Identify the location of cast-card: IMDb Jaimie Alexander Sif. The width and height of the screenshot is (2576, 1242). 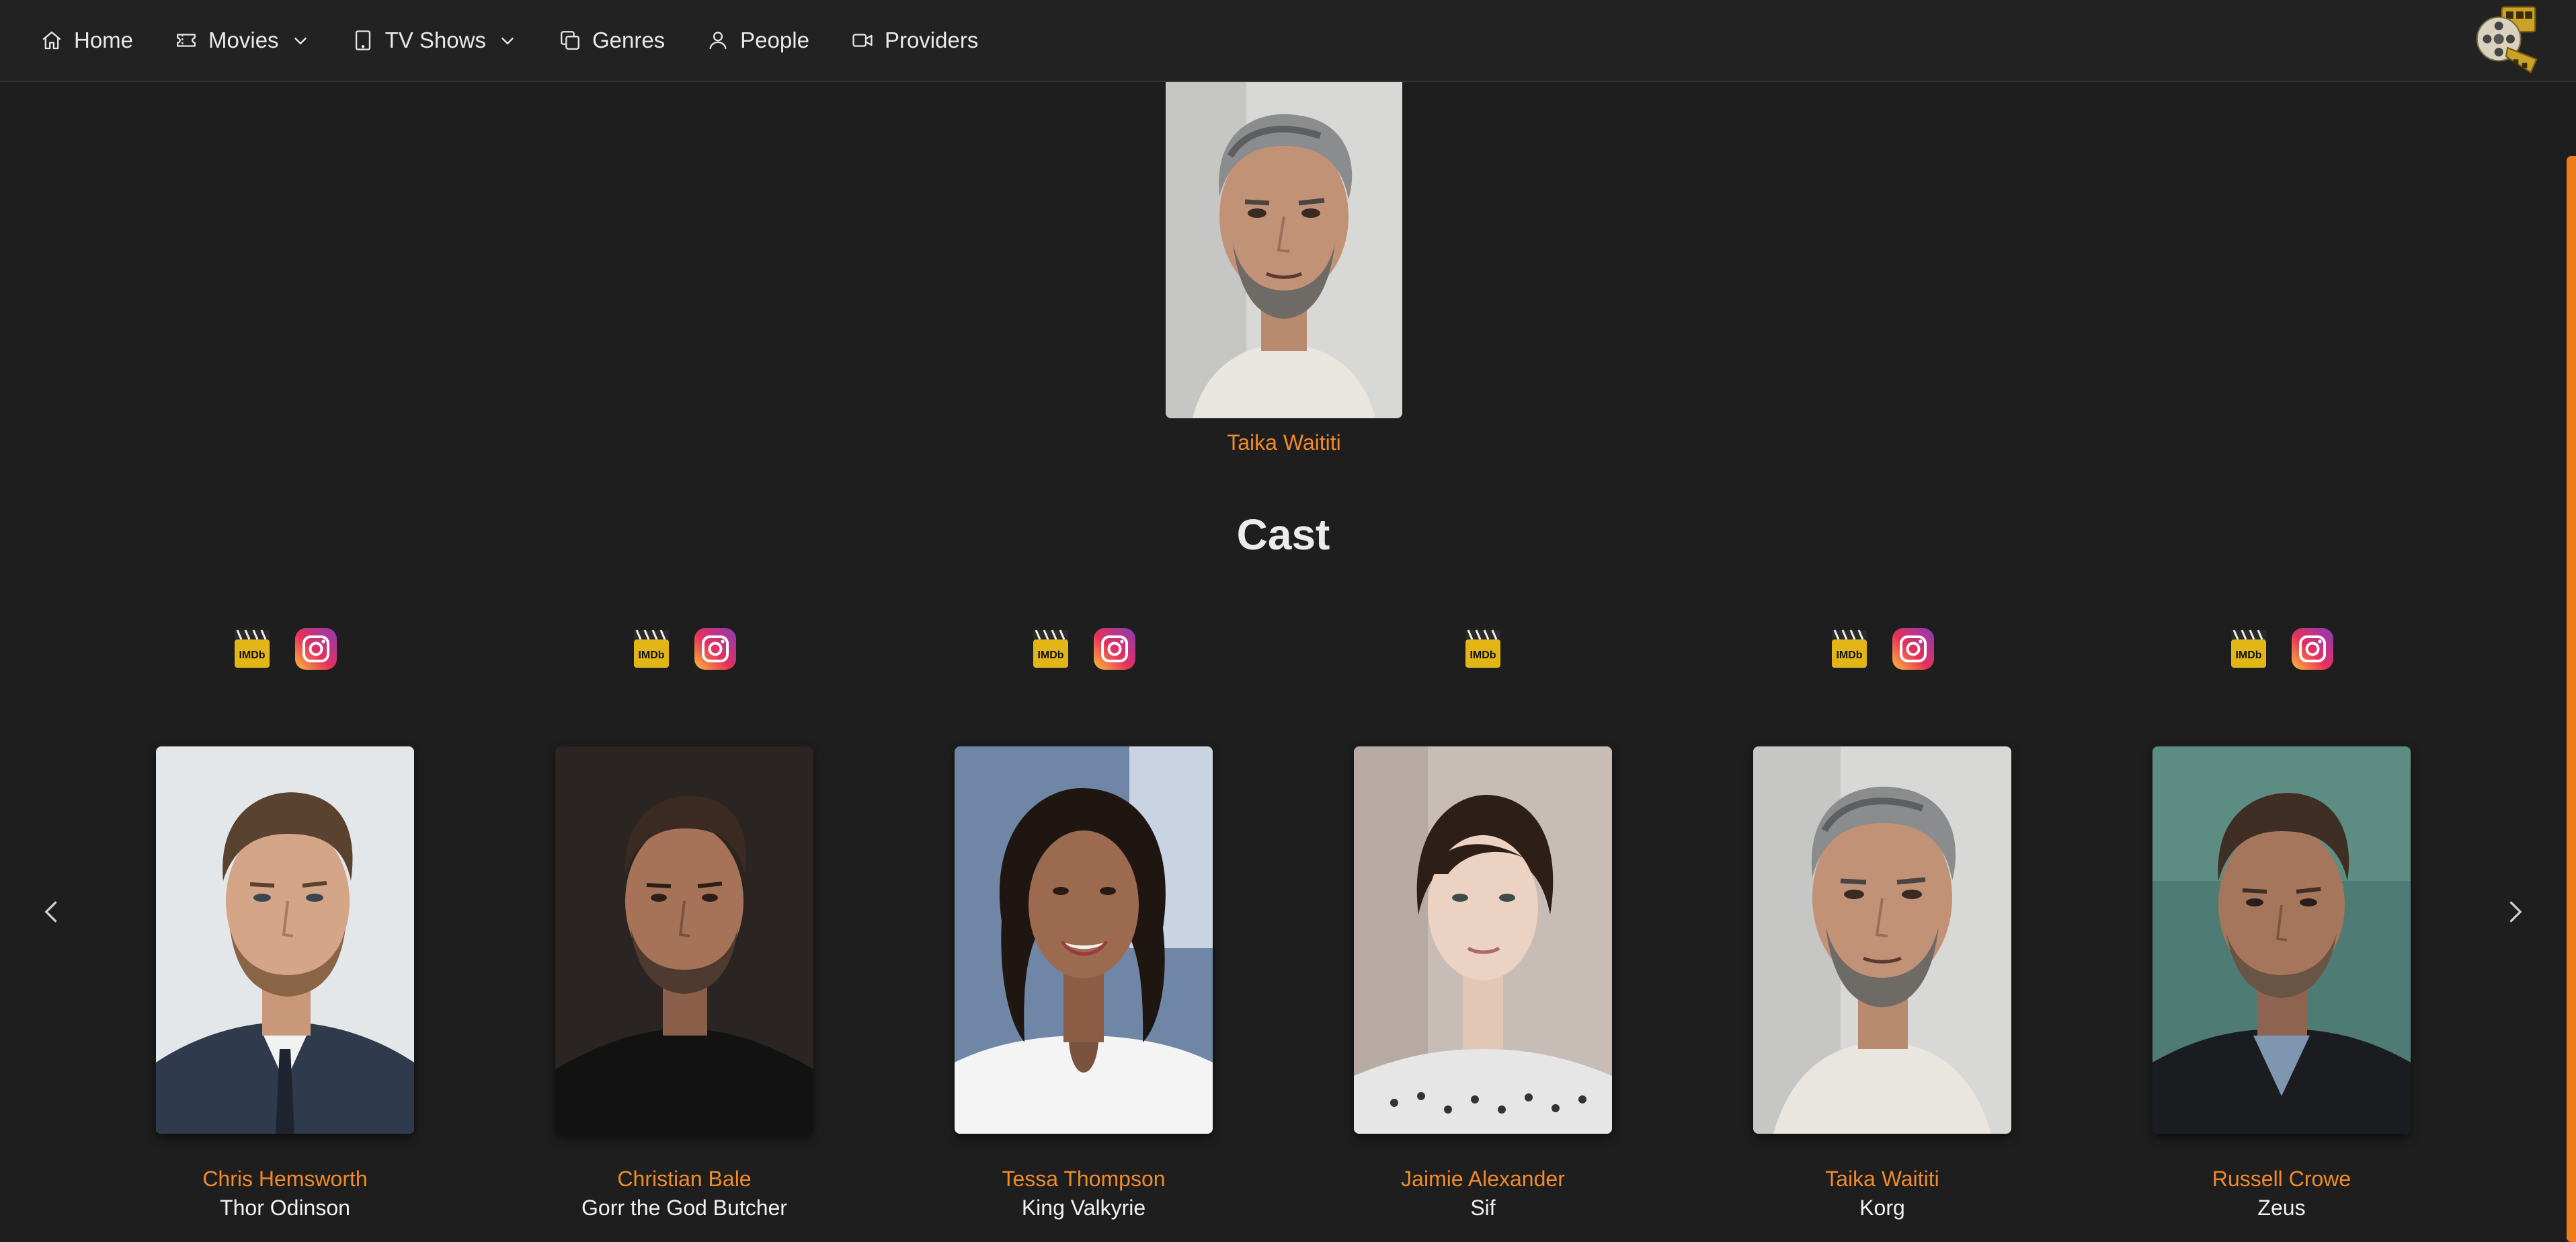
(1483, 923).